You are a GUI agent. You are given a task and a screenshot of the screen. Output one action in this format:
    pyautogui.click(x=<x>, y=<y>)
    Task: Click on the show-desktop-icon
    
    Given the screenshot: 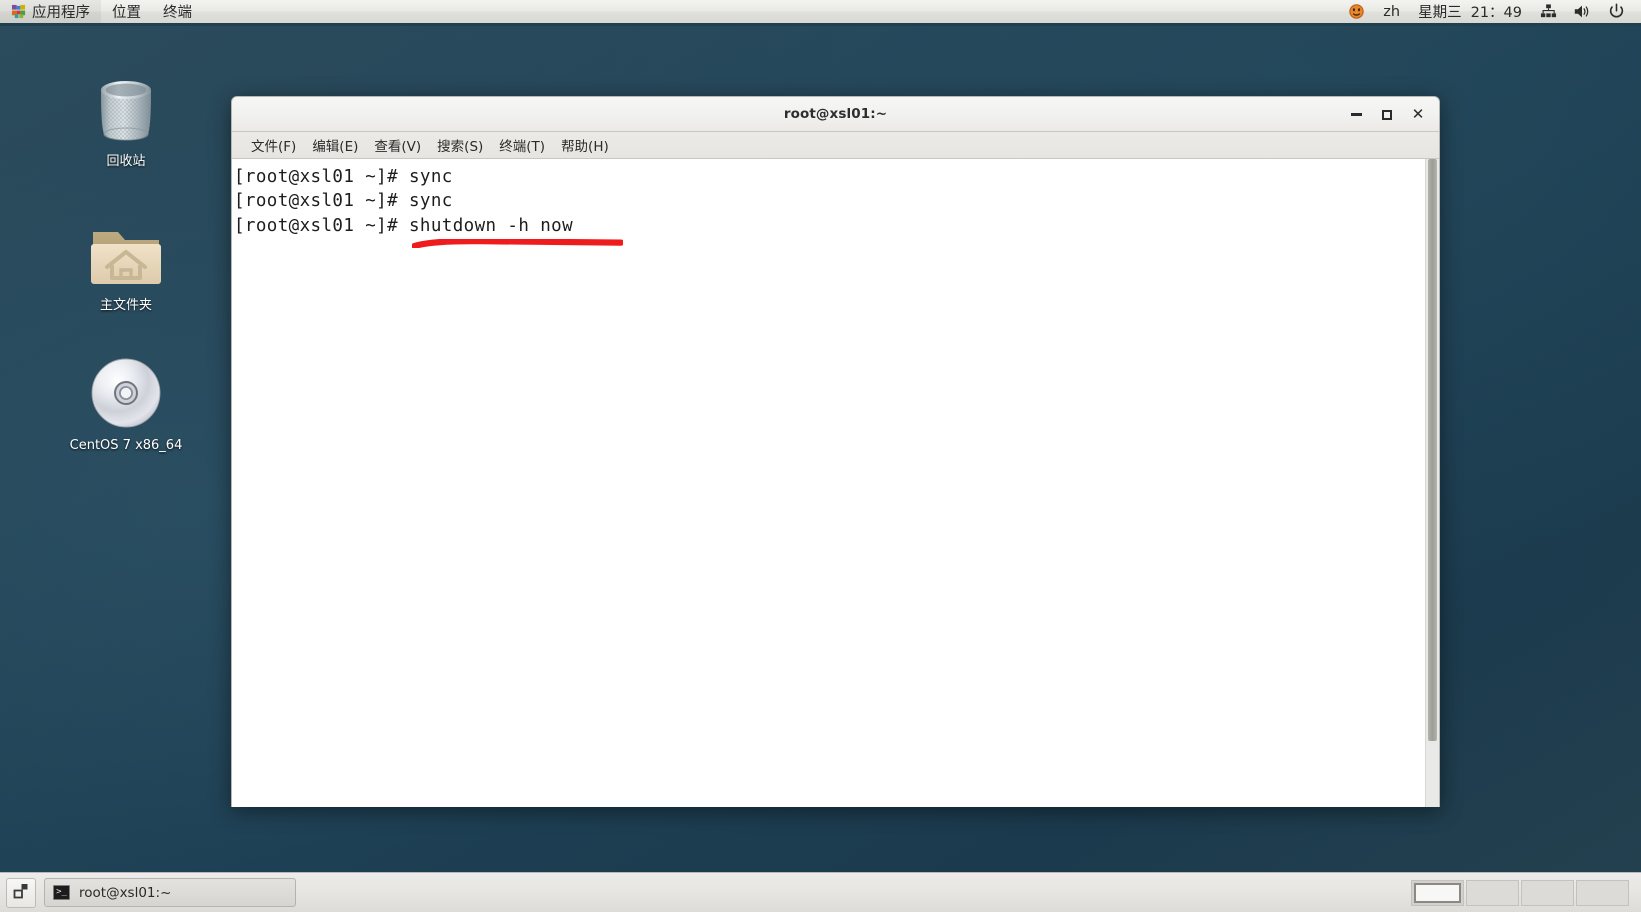 What is the action you would take?
    pyautogui.click(x=21, y=893)
    